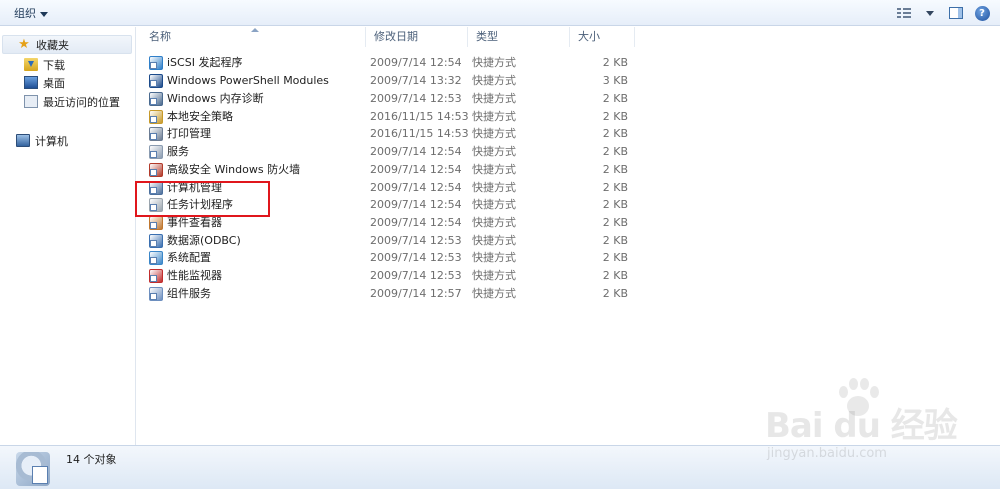 The width and height of the screenshot is (1000, 489). Describe the element at coordinates (156, 134) in the screenshot. I see `print-management-icon` at that location.